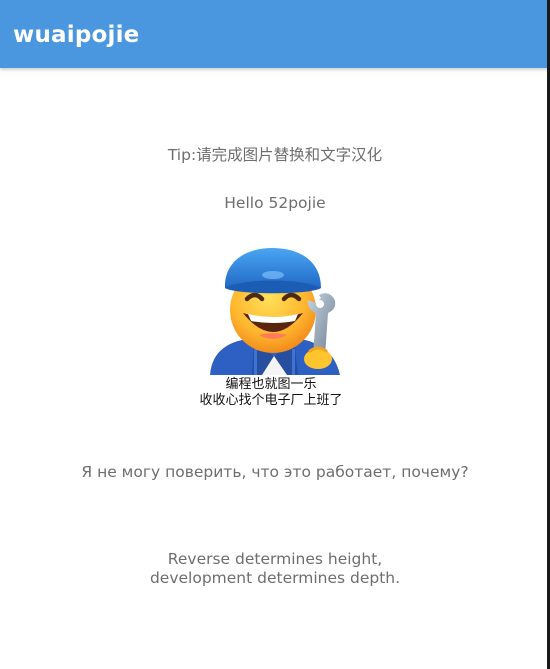 This screenshot has width=550, height=669. Describe the element at coordinates (271, 400) in the screenshot. I see `image-caption-line-2: 收收心找个电子厂上班了` at that location.